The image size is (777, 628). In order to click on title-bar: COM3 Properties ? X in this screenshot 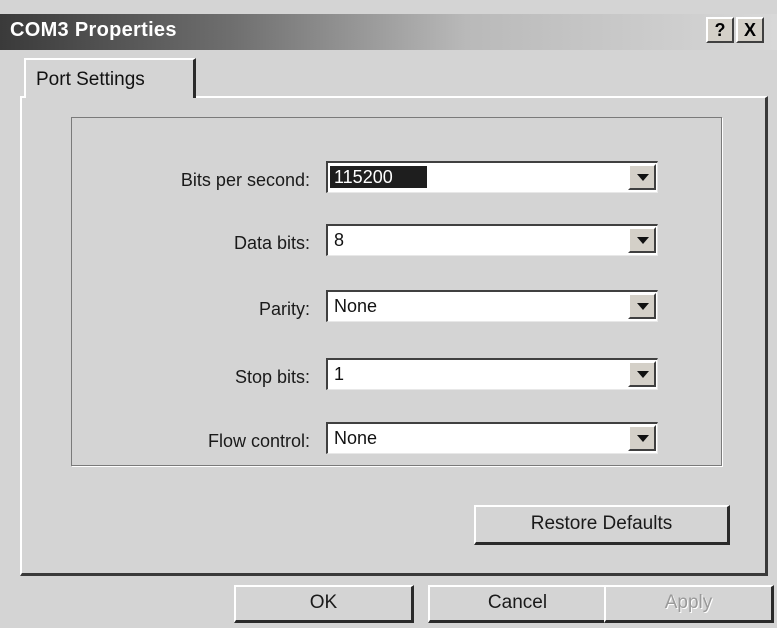, I will do `click(388, 32)`.